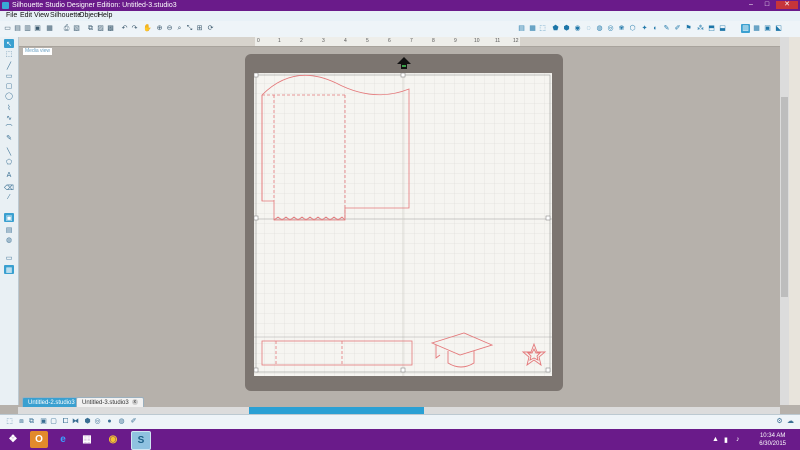 This screenshot has height=450, width=800. What do you see at coordinates (121, 422) in the screenshot?
I see `settings-circle-icon: ◍` at bounding box center [121, 422].